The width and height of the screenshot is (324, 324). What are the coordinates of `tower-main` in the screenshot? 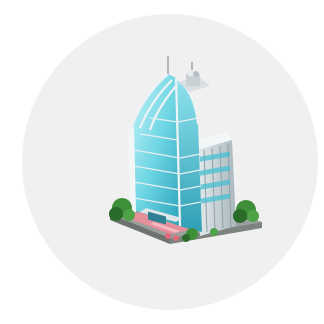 It's located at (165, 152).